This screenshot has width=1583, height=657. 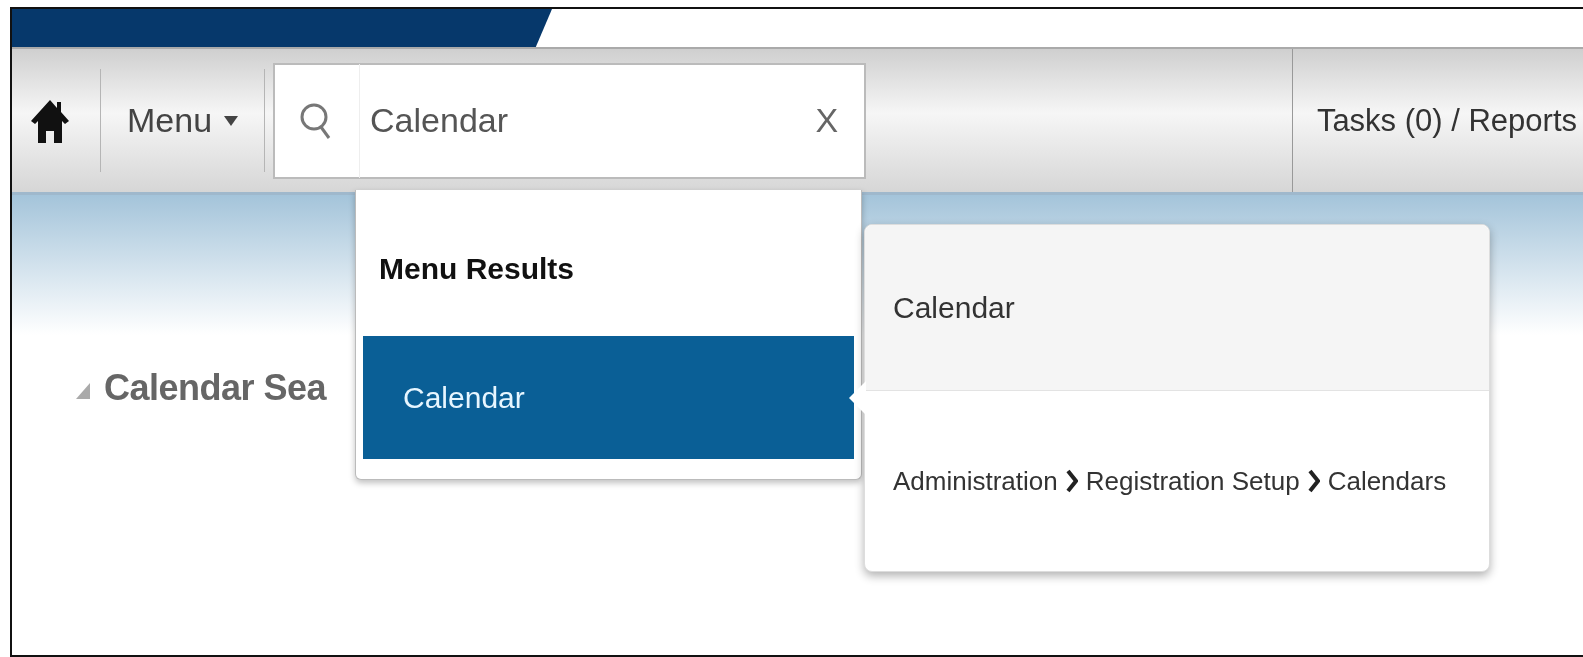 I want to click on detail-title: Calendar, so click(x=954, y=307).